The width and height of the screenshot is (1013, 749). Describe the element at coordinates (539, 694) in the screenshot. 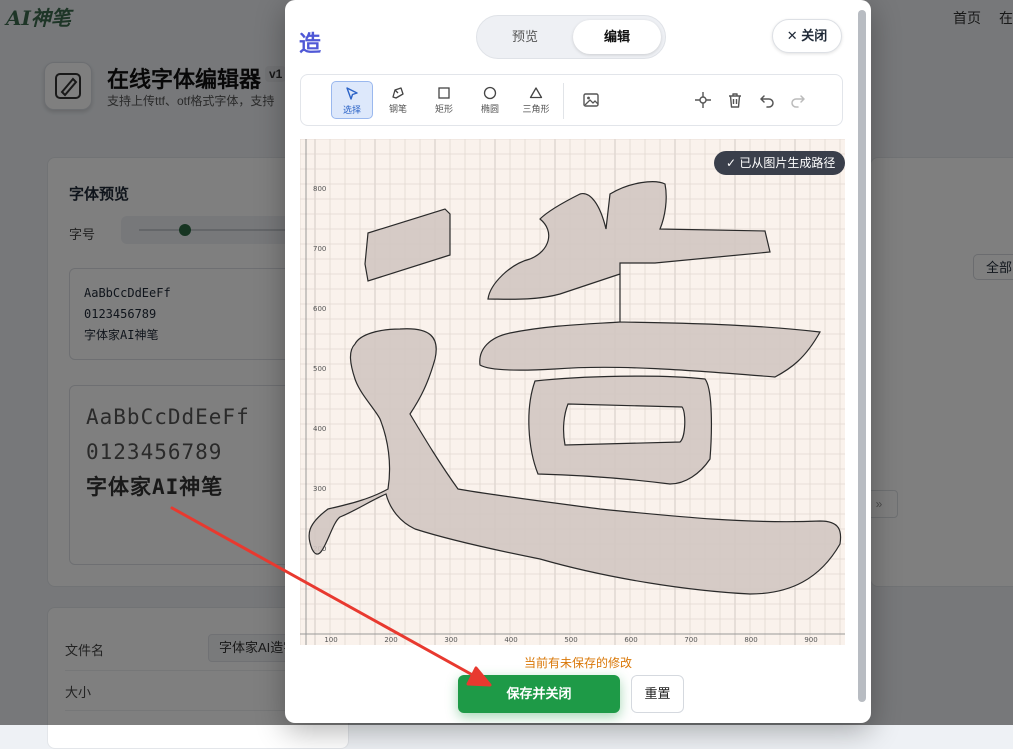

I see `save-close-button: 保存并关闭` at that location.